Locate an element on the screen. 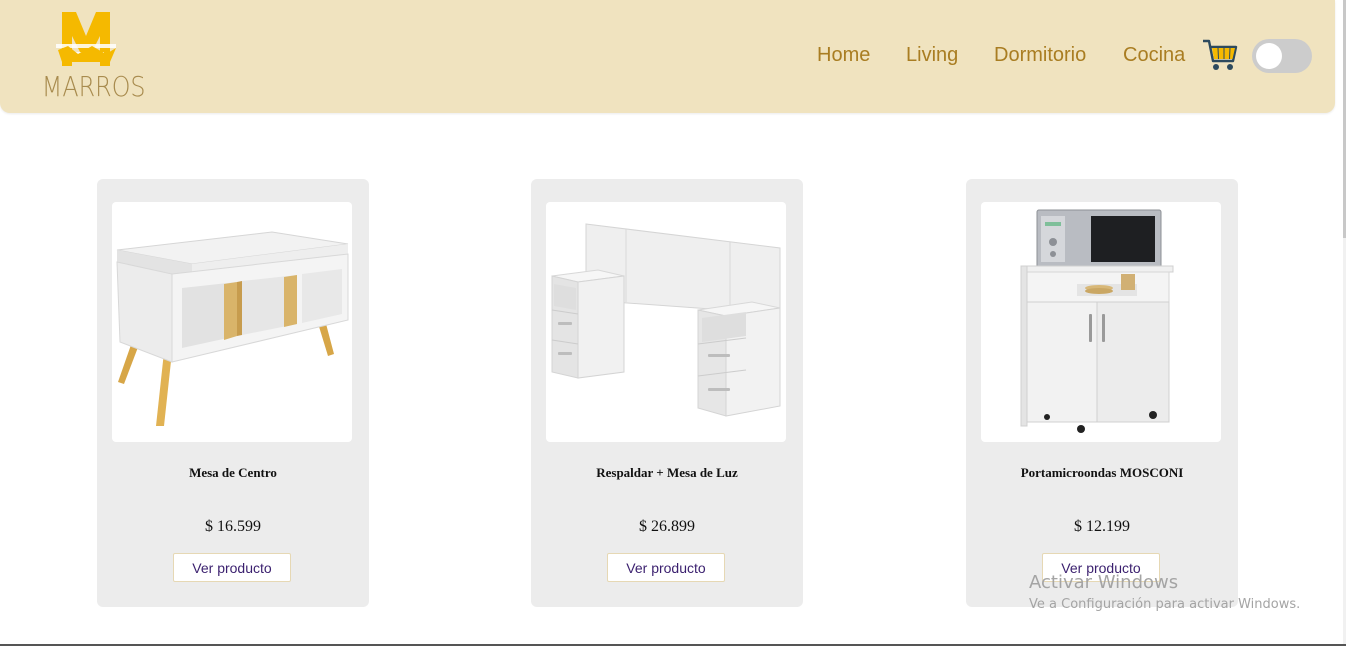 The image size is (1346, 646). nav-home: Home is located at coordinates (843, 55).